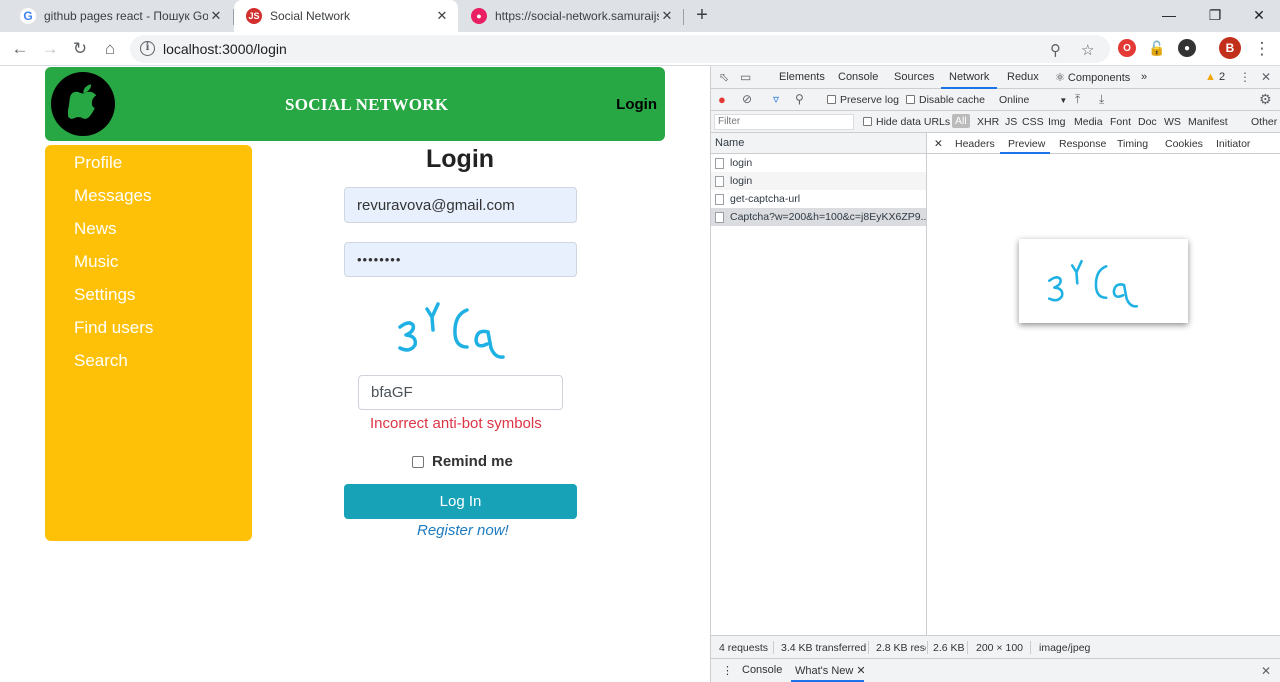  I want to click on type-filter-font: Font, so click(1120, 122).